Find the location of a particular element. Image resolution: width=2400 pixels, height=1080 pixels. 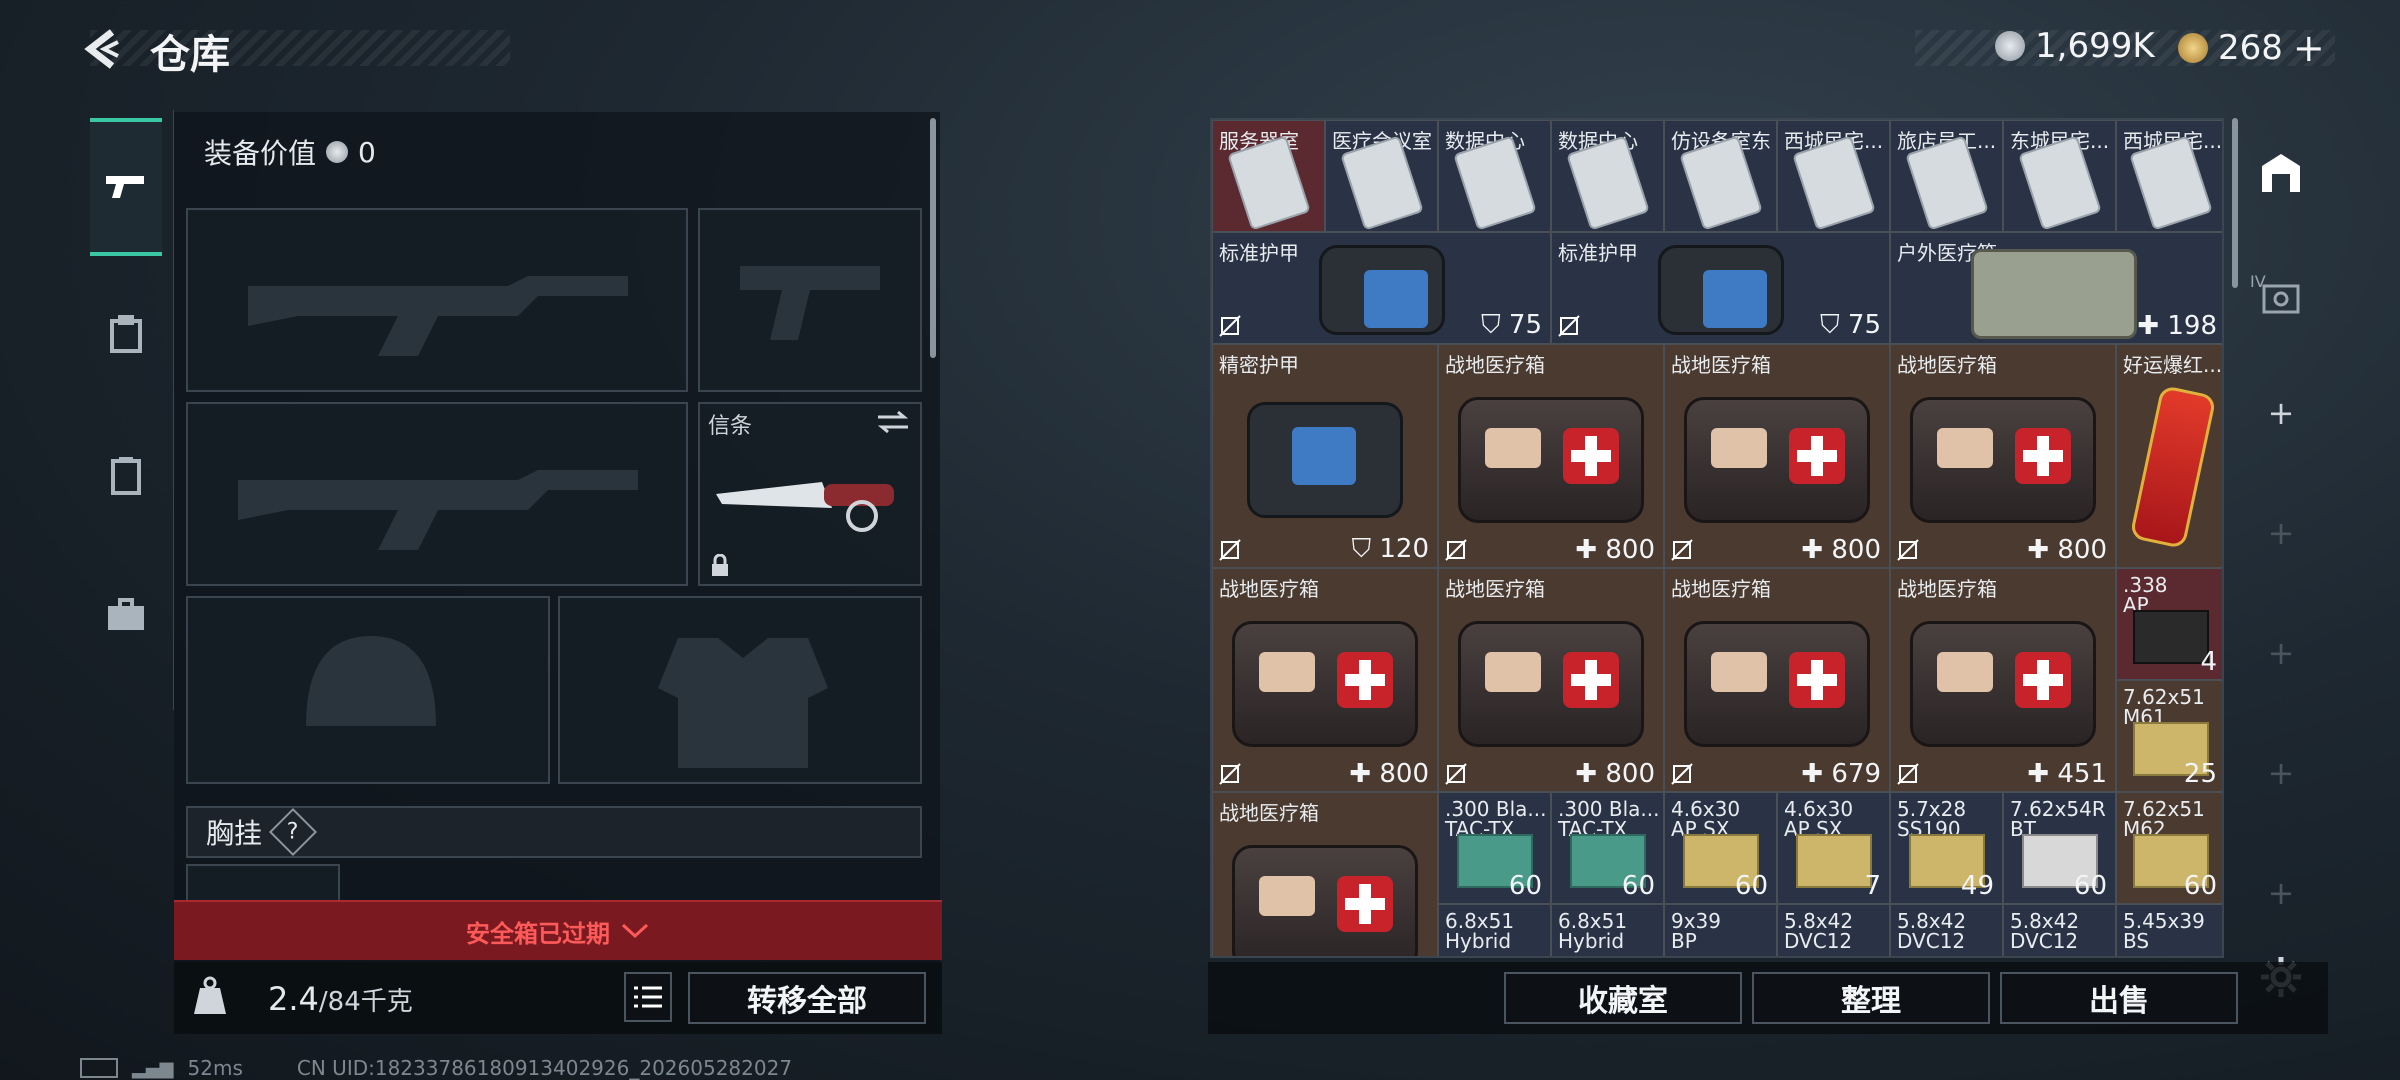

grid-item-keycard: 服务器室 is located at coordinates (1268, 176).